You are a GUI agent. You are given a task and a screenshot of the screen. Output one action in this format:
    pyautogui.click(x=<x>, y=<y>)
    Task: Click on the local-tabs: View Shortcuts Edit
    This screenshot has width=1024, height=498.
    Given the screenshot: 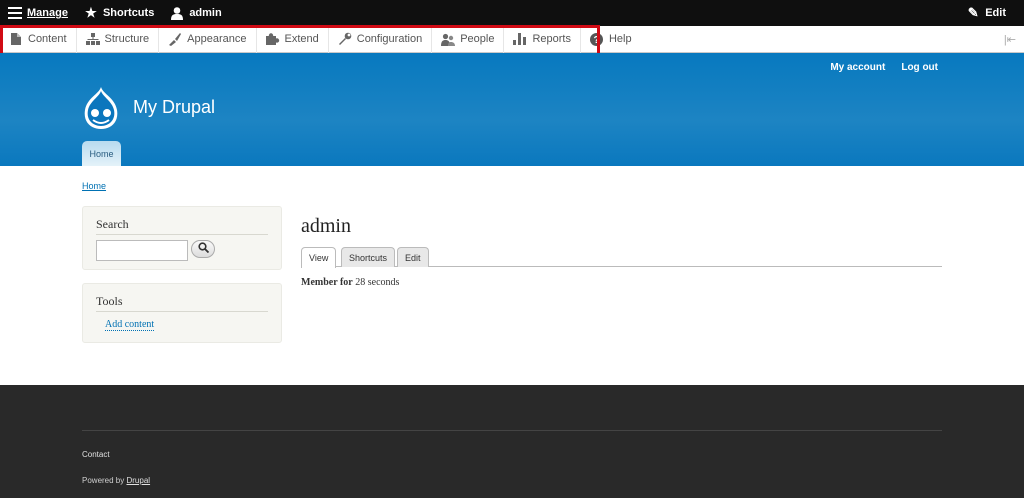 What is the action you would take?
    pyautogui.click(x=621, y=257)
    